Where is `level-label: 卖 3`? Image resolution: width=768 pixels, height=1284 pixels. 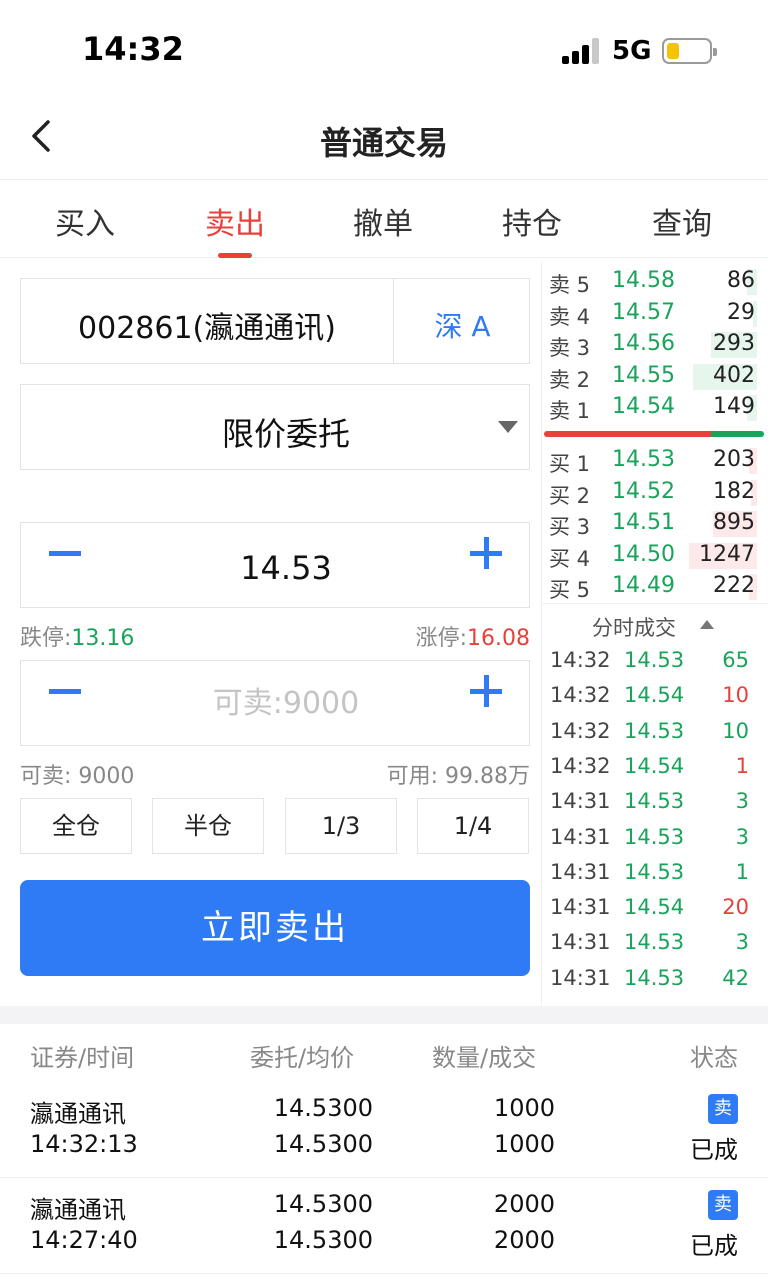
level-label: 卖 3 is located at coordinates (570, 348).